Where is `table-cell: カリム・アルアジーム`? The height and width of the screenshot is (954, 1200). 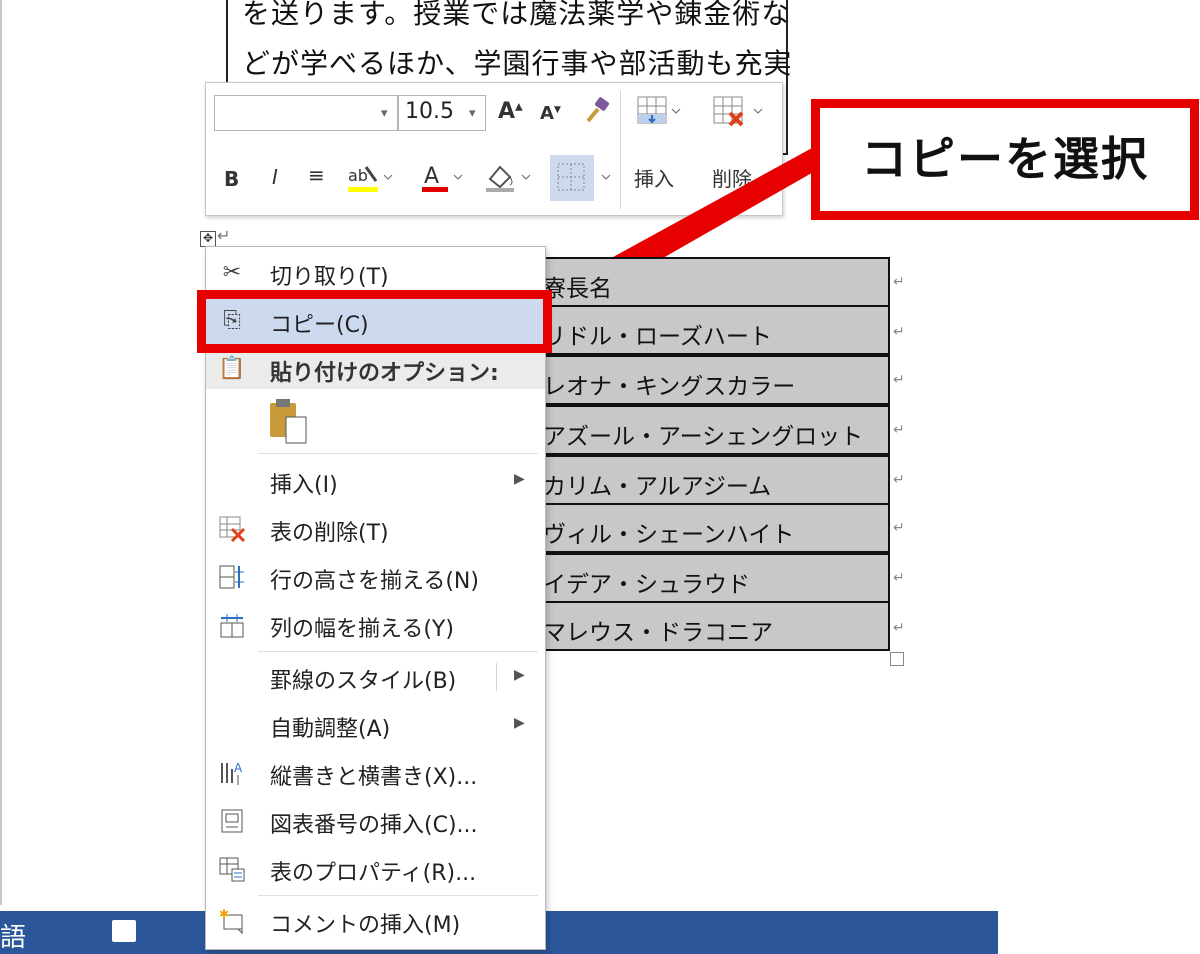
table-cell: カリム・アルアジーム is located at coordinates (657, 487).